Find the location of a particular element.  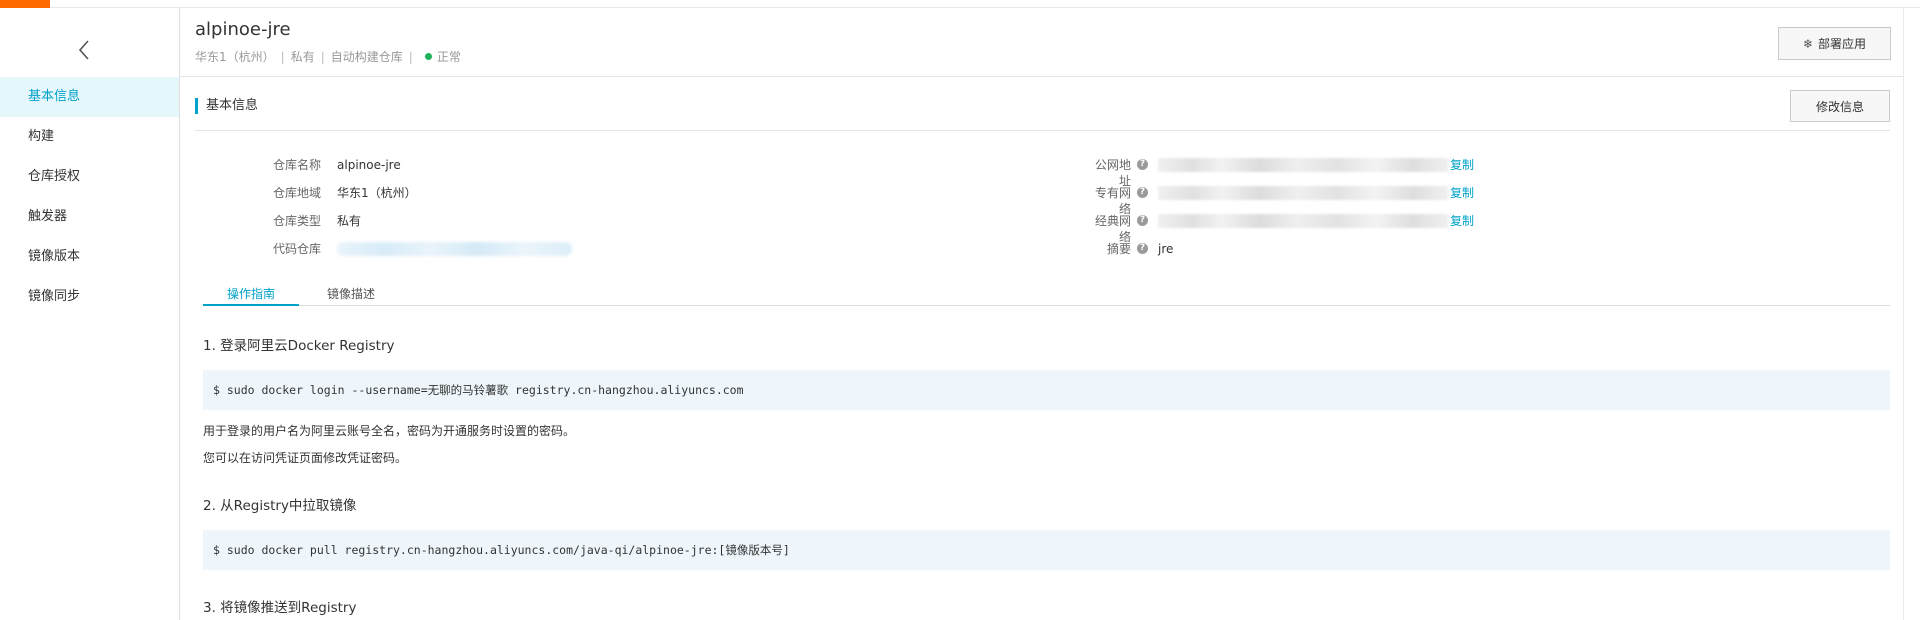

tab-operation-guide: 操作指南 is located at coordinates (251, 297).